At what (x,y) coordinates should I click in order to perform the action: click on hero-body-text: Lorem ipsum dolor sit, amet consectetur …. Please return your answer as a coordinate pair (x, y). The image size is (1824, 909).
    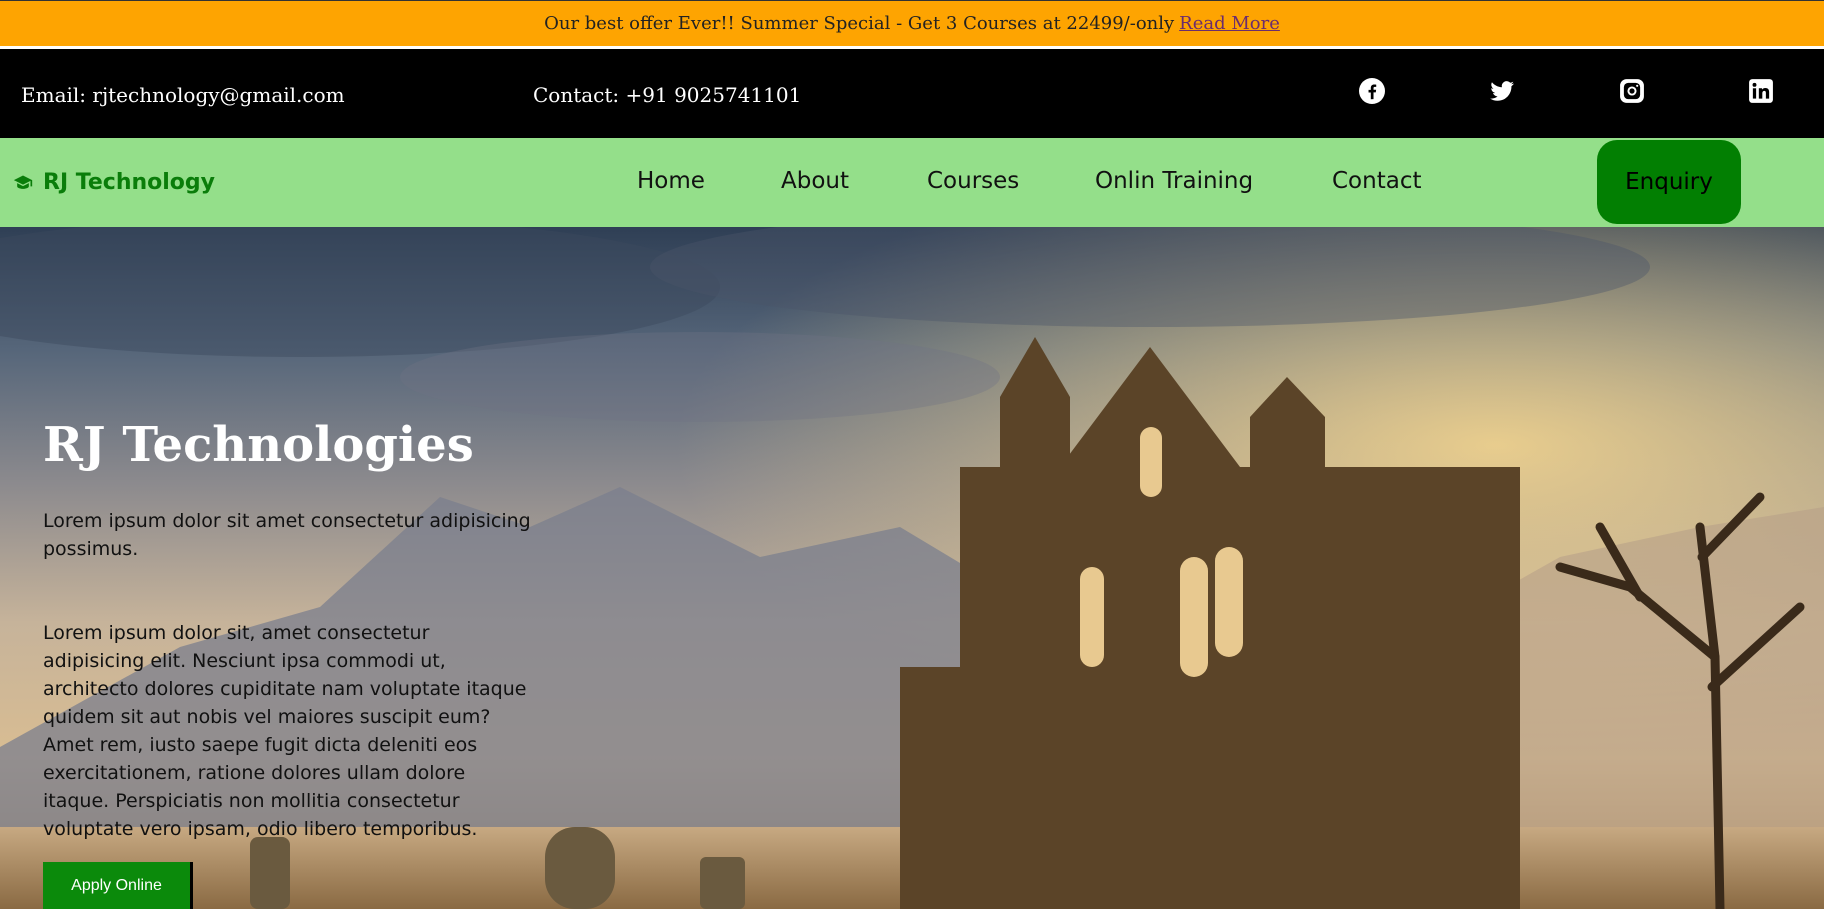
    Looking at the image, I should click on (285, 731).